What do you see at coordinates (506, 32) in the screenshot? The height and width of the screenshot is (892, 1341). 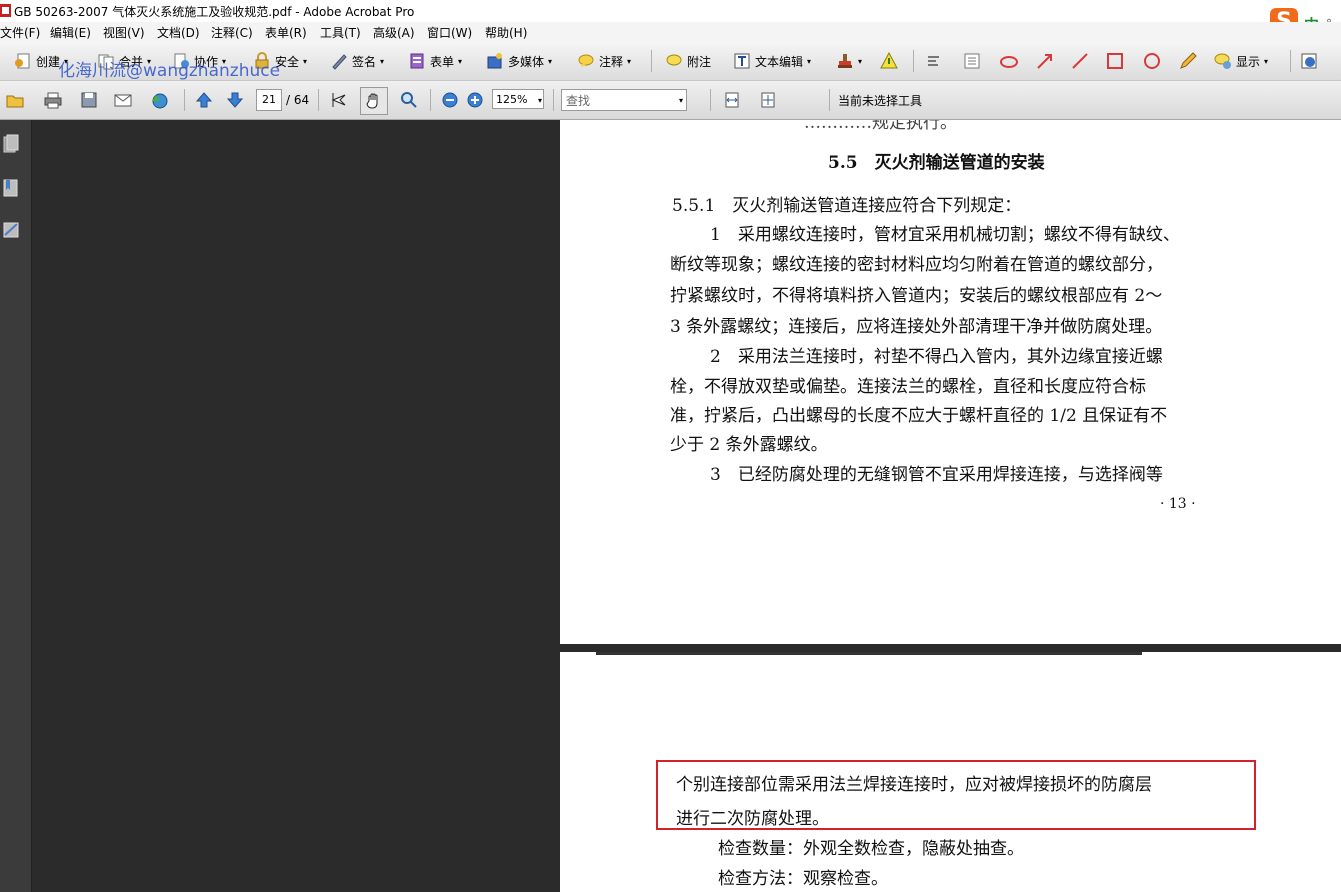 I see `menu-help: 帮助(H)` at bounding box center [506, 32].